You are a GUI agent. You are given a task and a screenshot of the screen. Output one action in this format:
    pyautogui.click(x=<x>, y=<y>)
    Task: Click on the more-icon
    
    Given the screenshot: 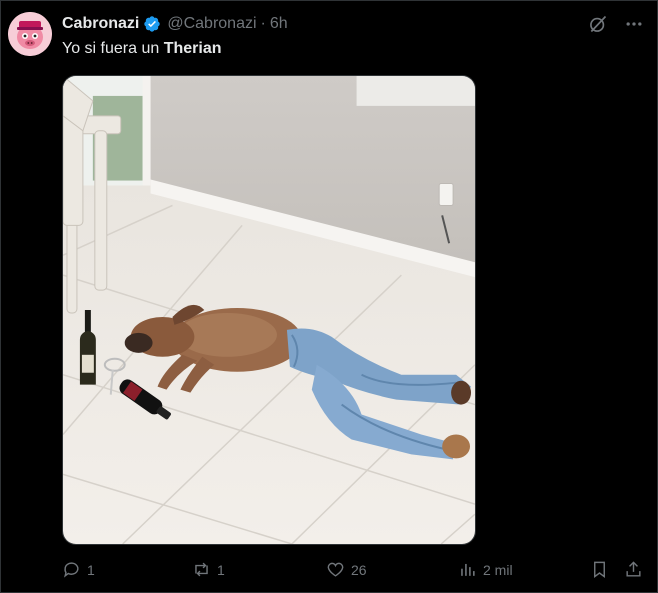 What is the action you would take?
    pyautogui.click(x=634, y=24)
    